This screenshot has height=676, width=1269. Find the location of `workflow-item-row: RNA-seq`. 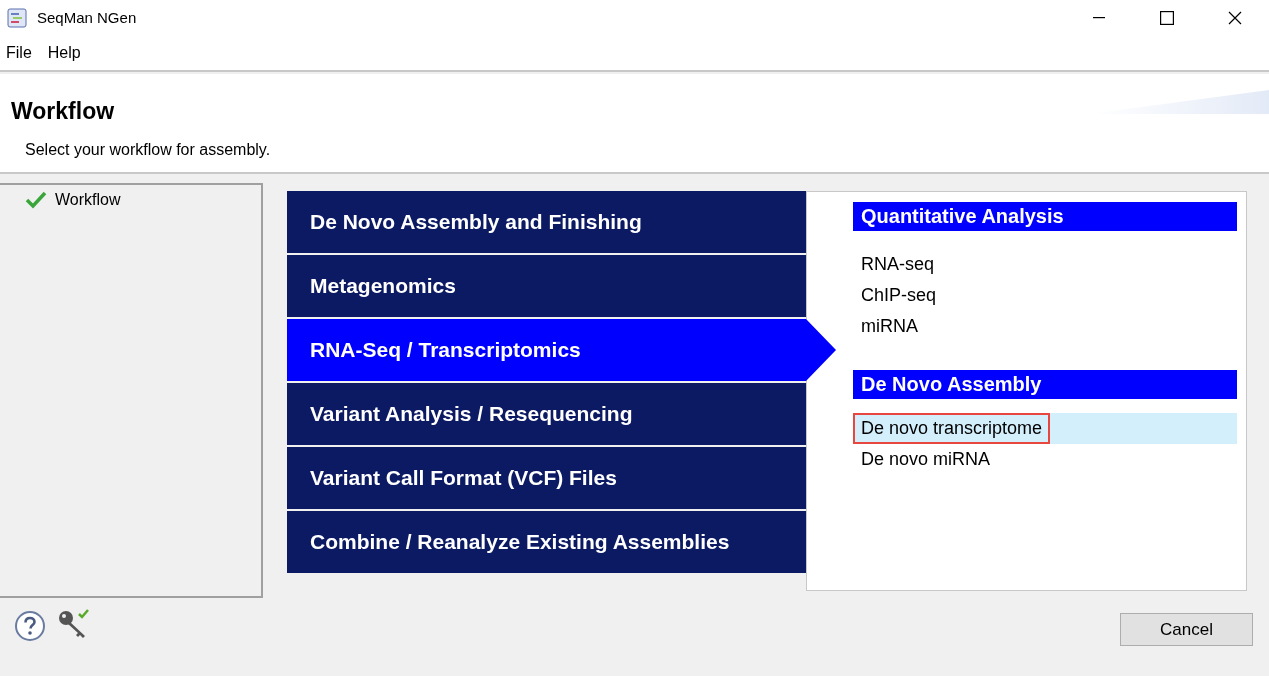

workflow-item-row: RNA-seq is located at coordinates (1045, 264).